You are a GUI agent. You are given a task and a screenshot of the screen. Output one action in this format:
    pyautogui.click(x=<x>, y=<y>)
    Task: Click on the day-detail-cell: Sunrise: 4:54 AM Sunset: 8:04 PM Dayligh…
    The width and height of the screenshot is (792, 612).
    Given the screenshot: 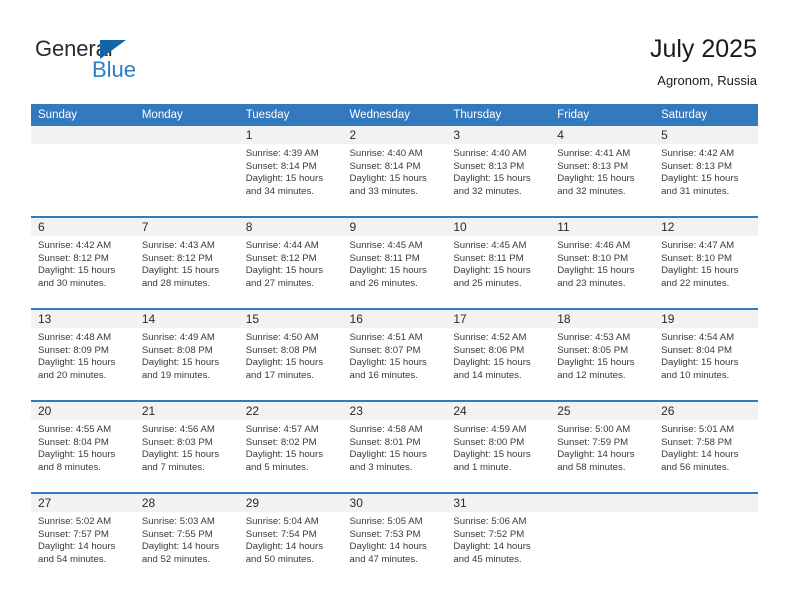 What is the action you would take?
    pyautogui.click(x=706, y=364)
    